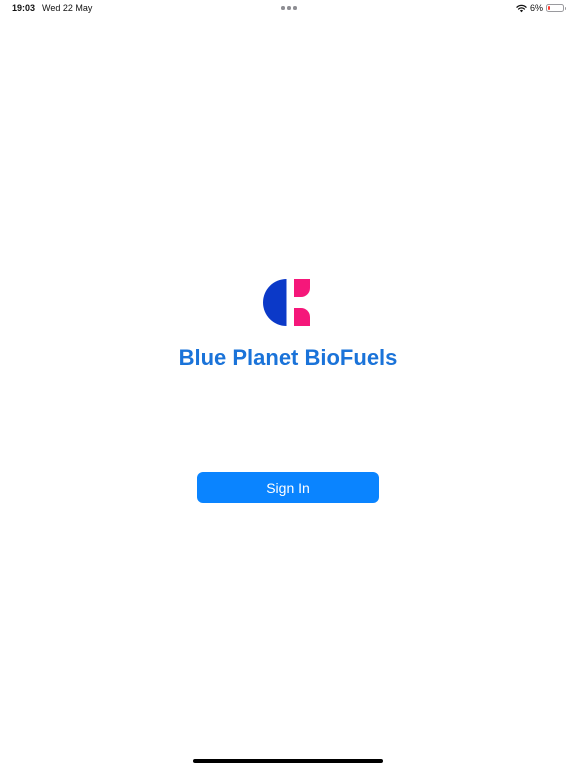 This screenshot has height=768, width=576. I want to click on multitasking-dots-icon, so click(289, 8).